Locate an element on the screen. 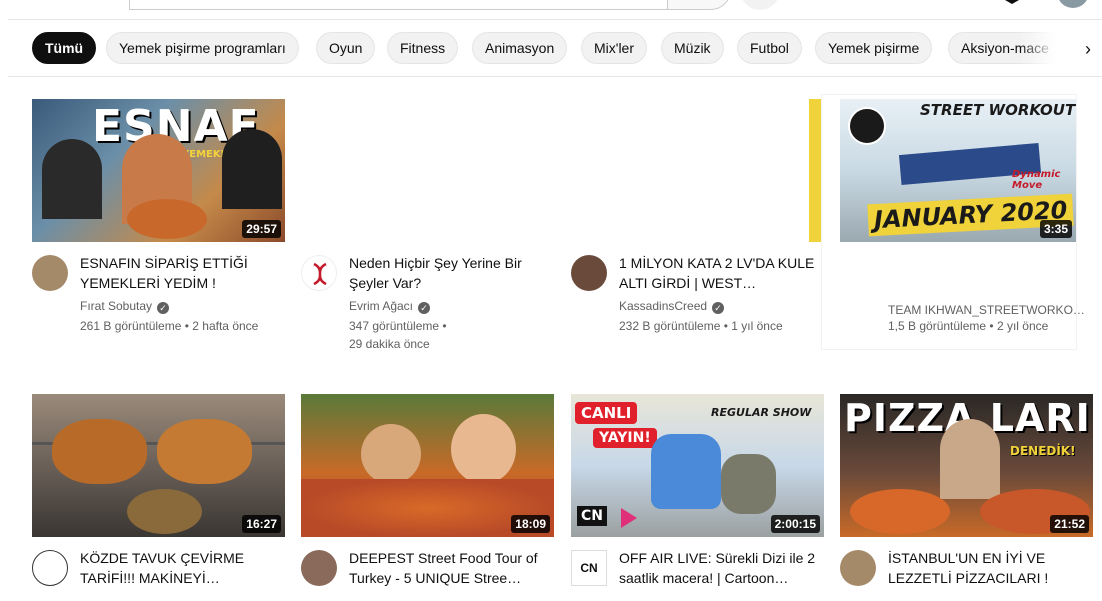  video-duration: 29:57 is located at coordinates (261, 229).